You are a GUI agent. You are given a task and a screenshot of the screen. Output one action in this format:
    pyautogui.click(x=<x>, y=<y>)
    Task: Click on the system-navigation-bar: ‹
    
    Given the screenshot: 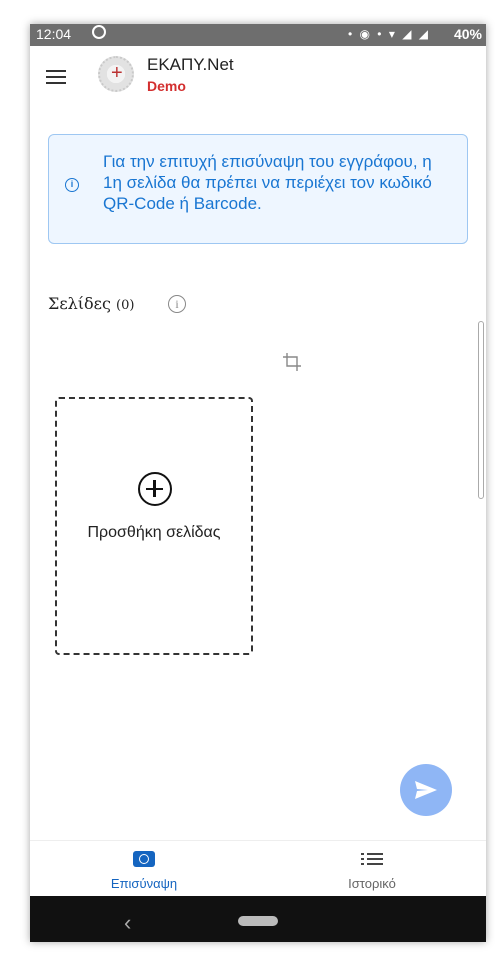 What is the action you would take?
    pyautogui.click(x=258, y=919)
    